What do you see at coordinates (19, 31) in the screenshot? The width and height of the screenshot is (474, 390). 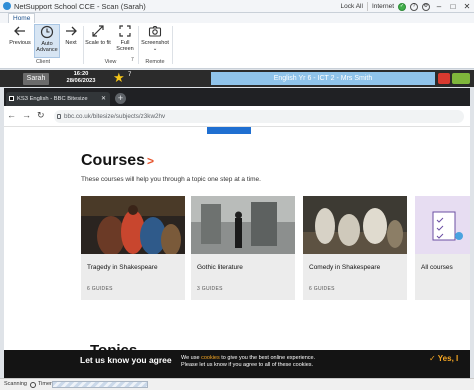 I see `arrow-left-icon` at bounding box center [19, 31].